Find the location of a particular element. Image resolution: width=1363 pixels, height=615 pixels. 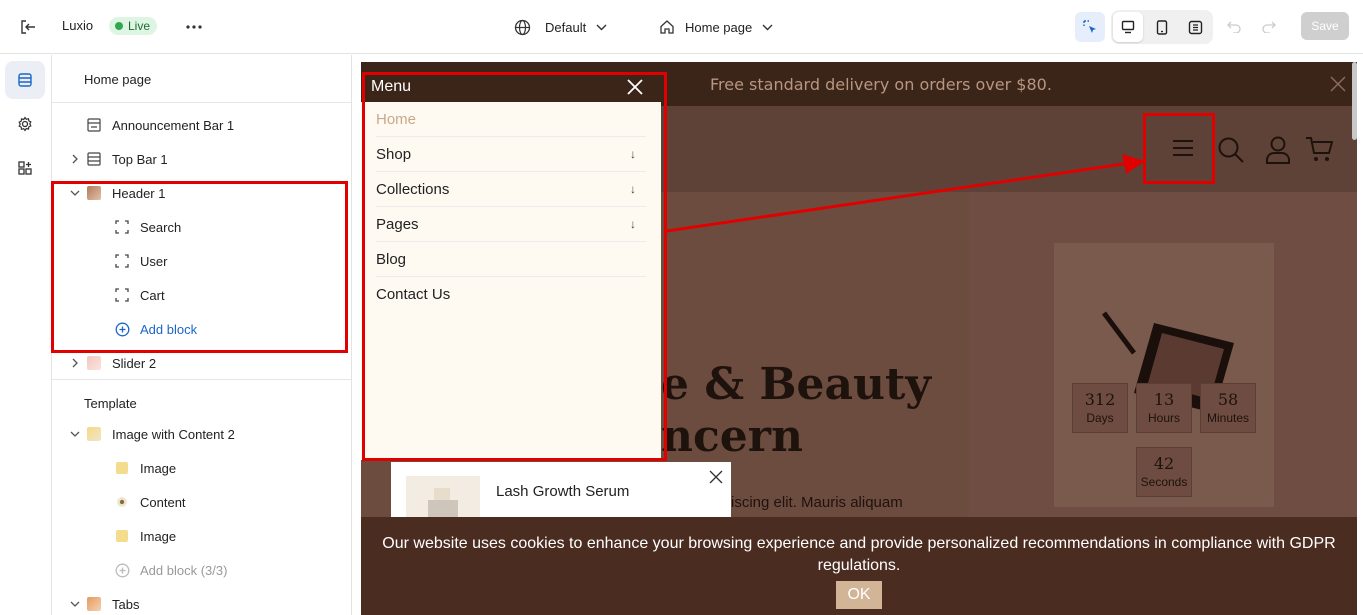

countdown-minutes: 58 Minutes is located at coordinates (1228, 408).